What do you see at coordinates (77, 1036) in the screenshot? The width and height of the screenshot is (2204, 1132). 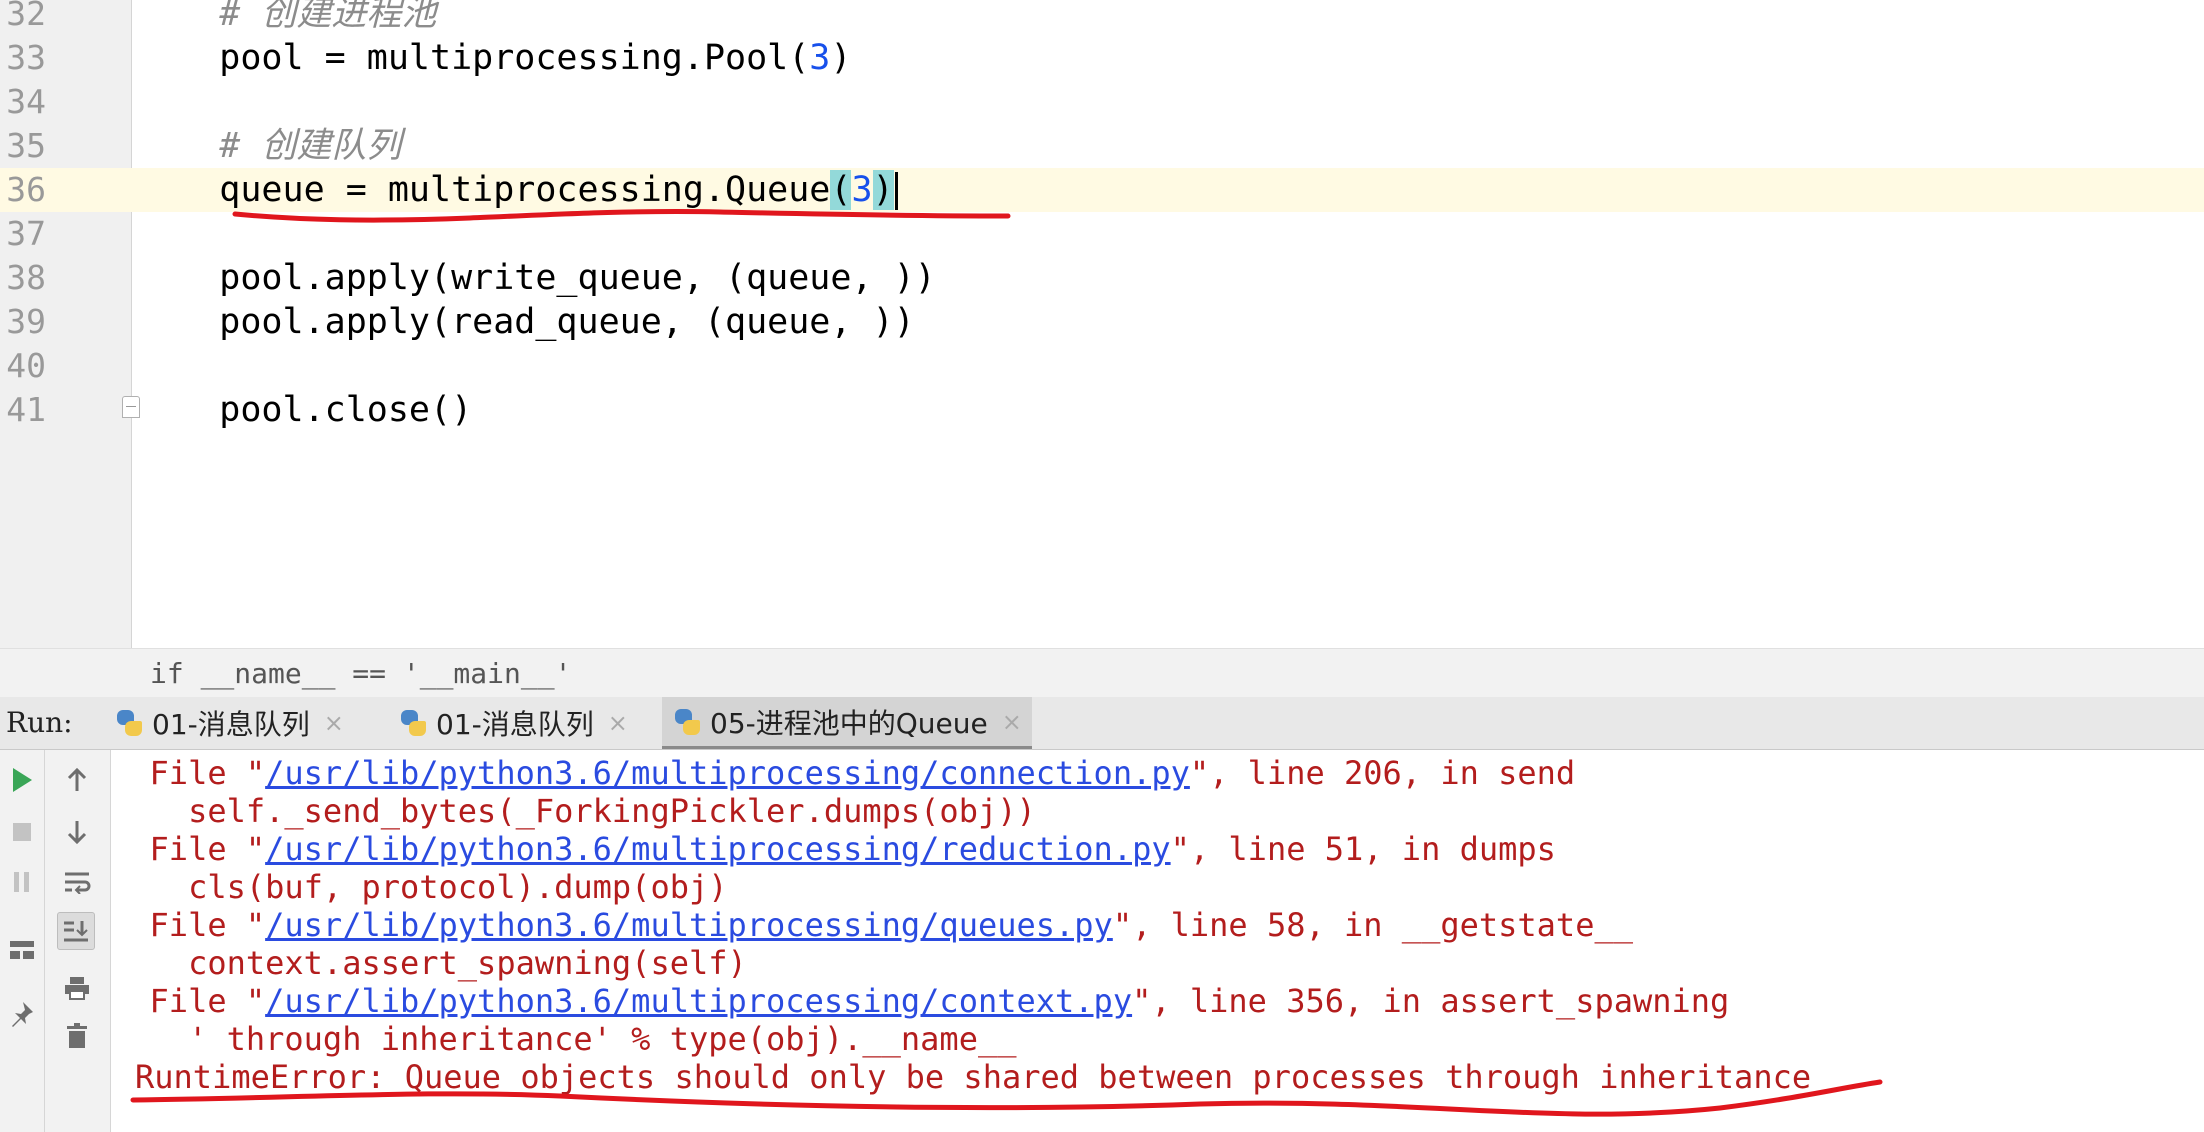 I see `trash-icon` at bounding box center [77, 1036].